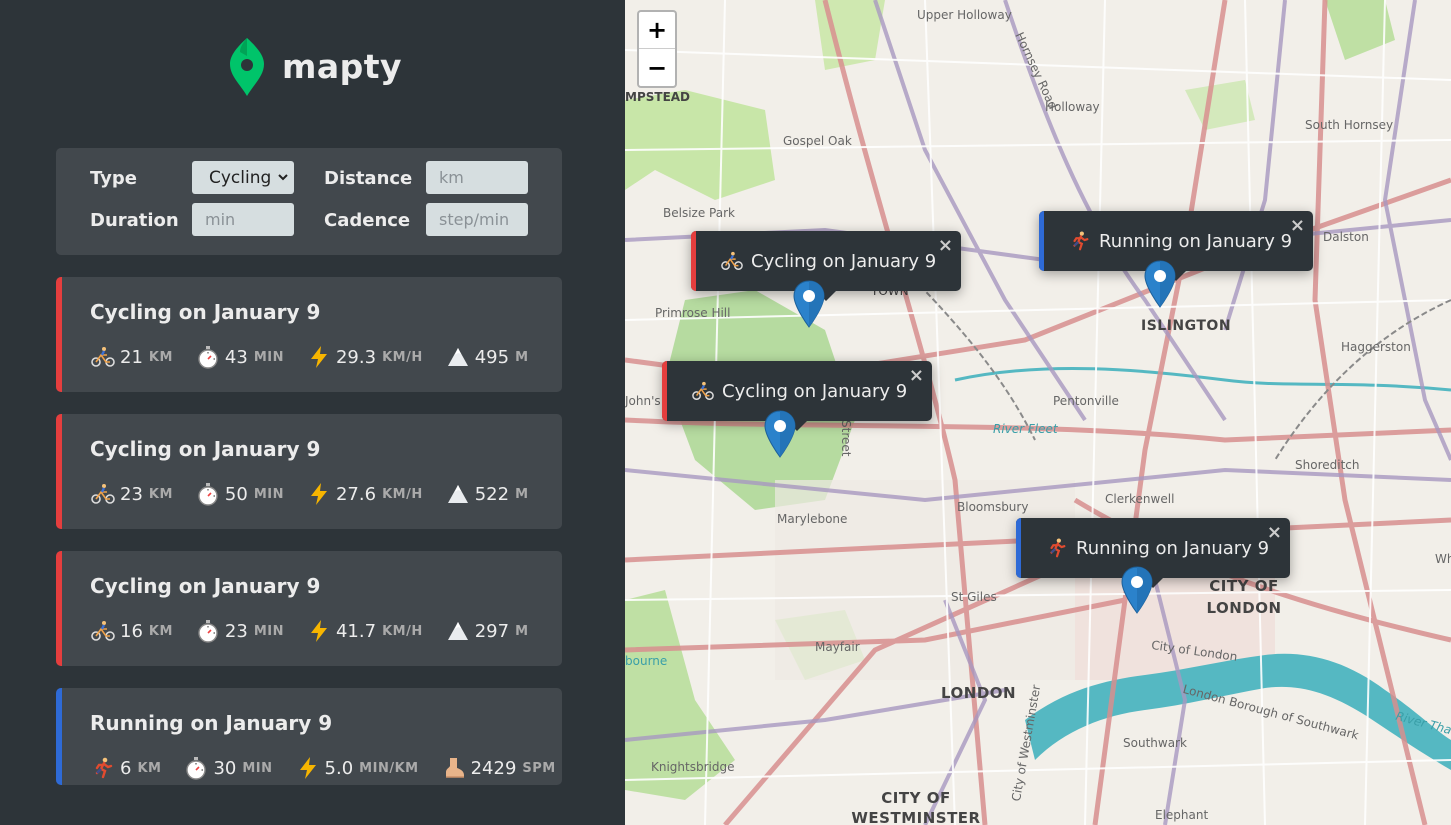  I want to click on workout-value-extra: 2429, so click(493, 768).